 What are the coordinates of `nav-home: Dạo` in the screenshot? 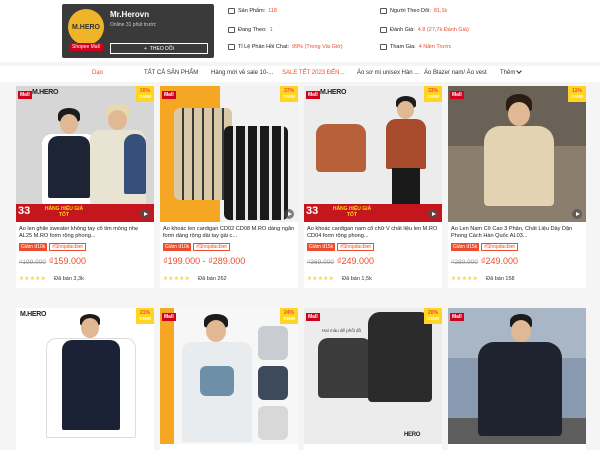 It's located at (97, 73).